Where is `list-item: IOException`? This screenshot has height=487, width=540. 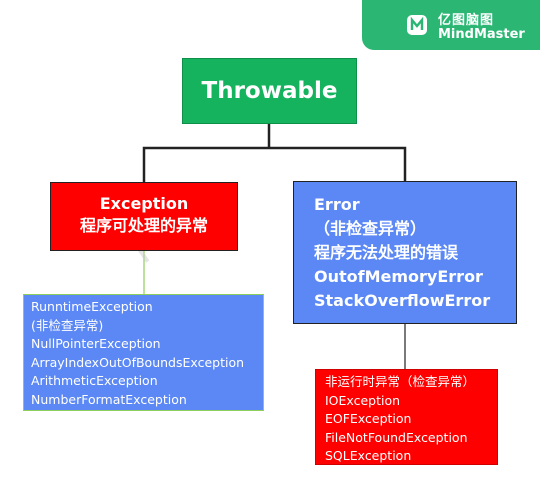
list-item: IOException is located at coordinates (363, 400).